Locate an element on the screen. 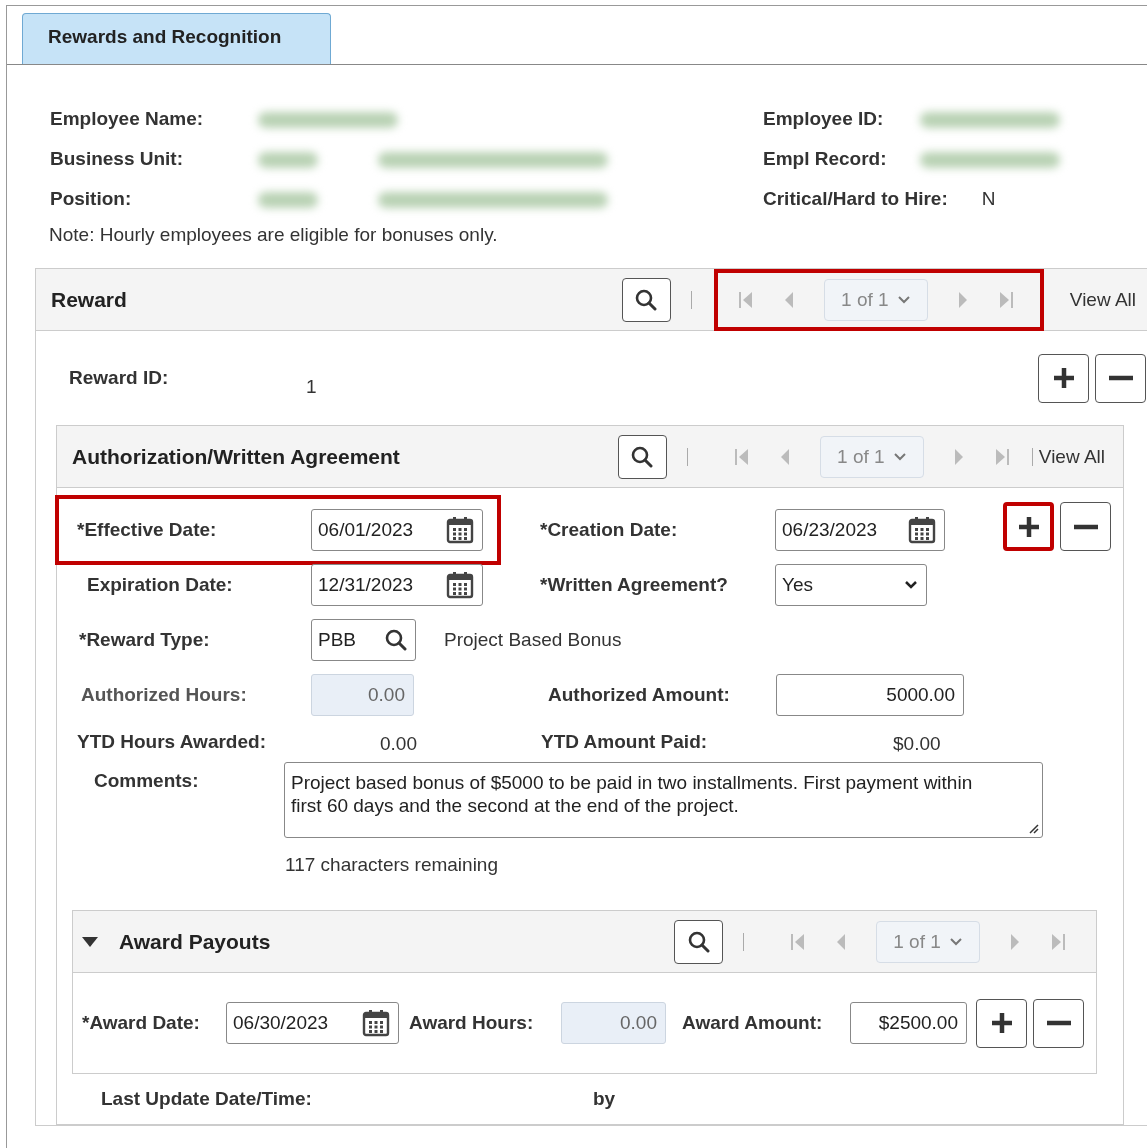  down-triangle-icon is located at coordinates (90, 941).